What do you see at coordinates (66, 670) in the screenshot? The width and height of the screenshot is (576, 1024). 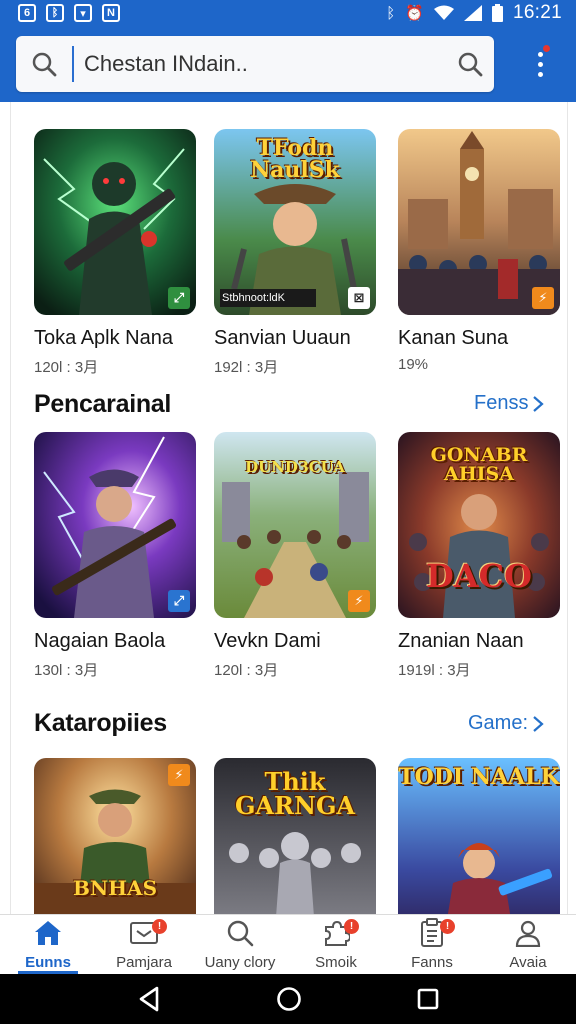 I see `game-meta: 130l : 3月` at bounding box center [66, 670].